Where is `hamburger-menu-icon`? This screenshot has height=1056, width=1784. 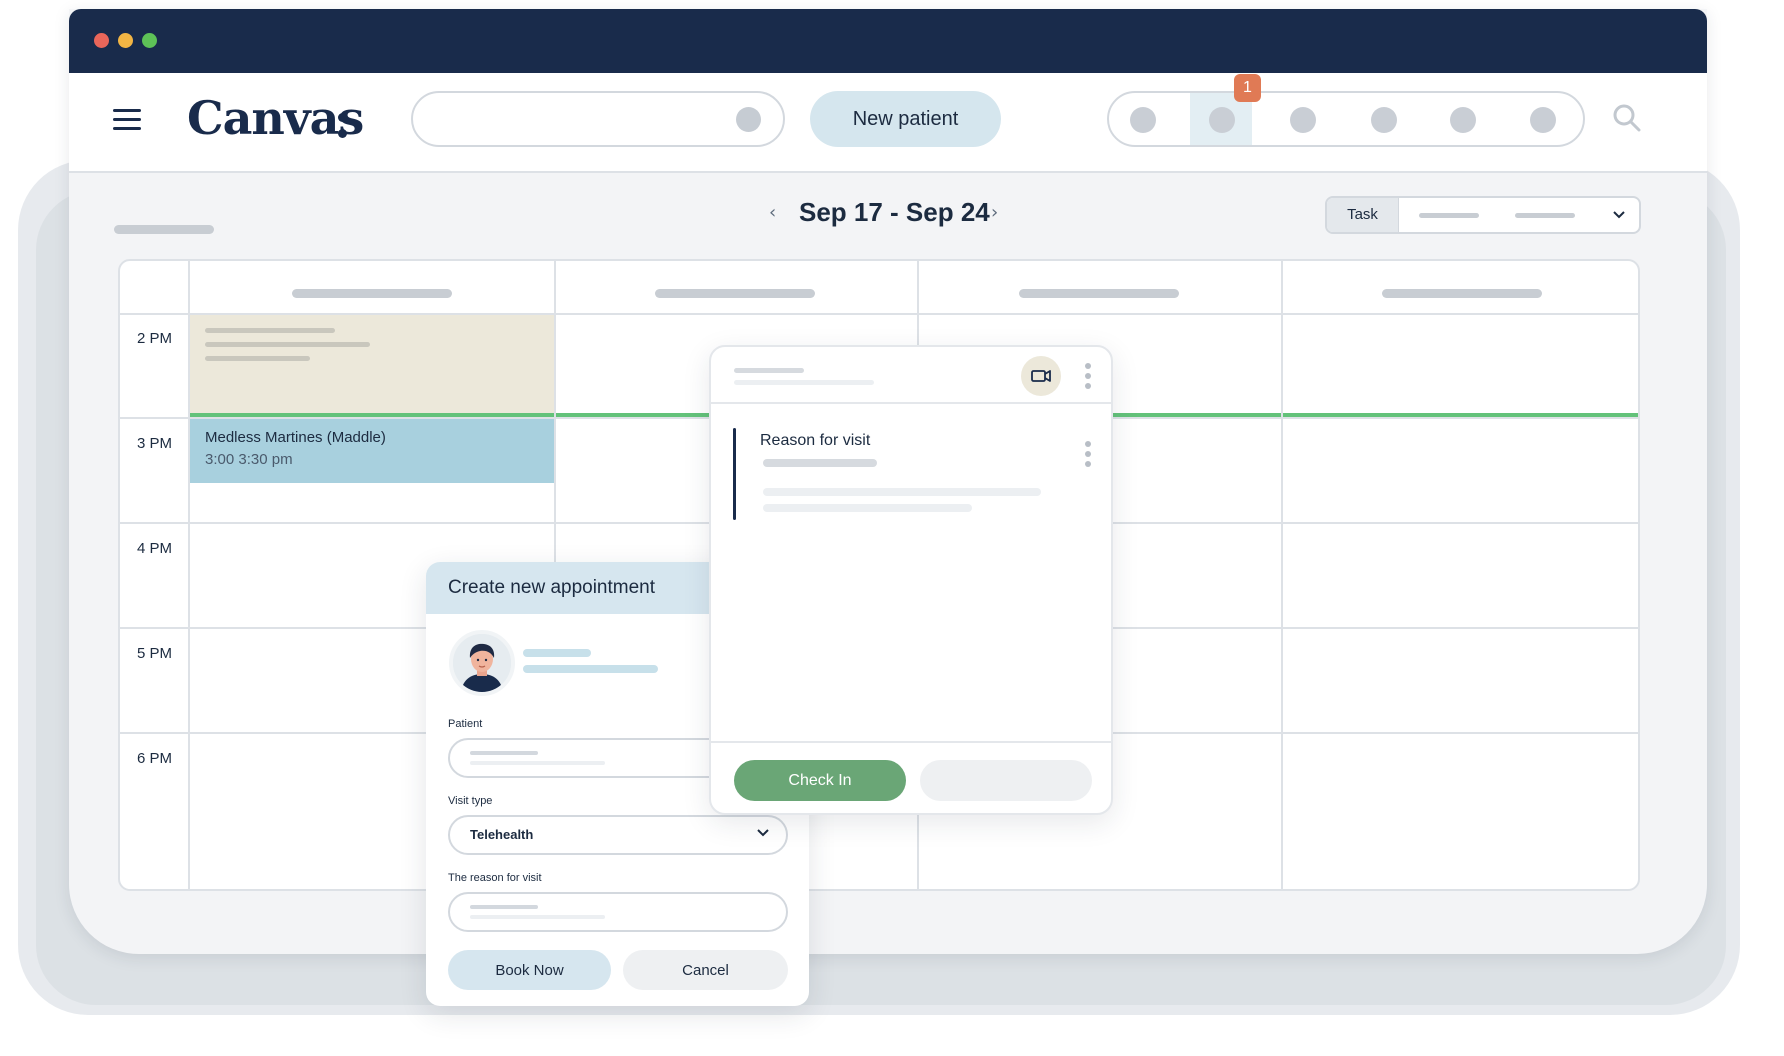 hamburger-menu-icon is located at coordinates (127, 120).